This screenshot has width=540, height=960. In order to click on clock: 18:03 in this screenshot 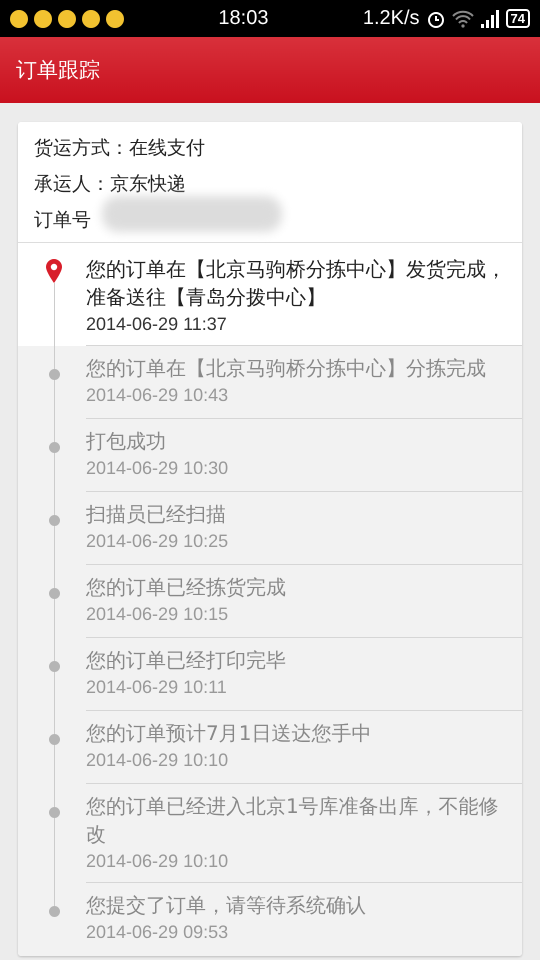, I will do `click(243, 18)`.